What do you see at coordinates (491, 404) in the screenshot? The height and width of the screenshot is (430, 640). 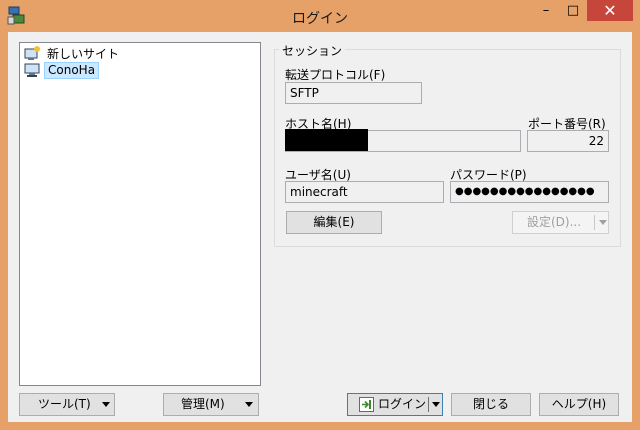 I see `close-button: 閉じる` at bounding box center [491, 404].